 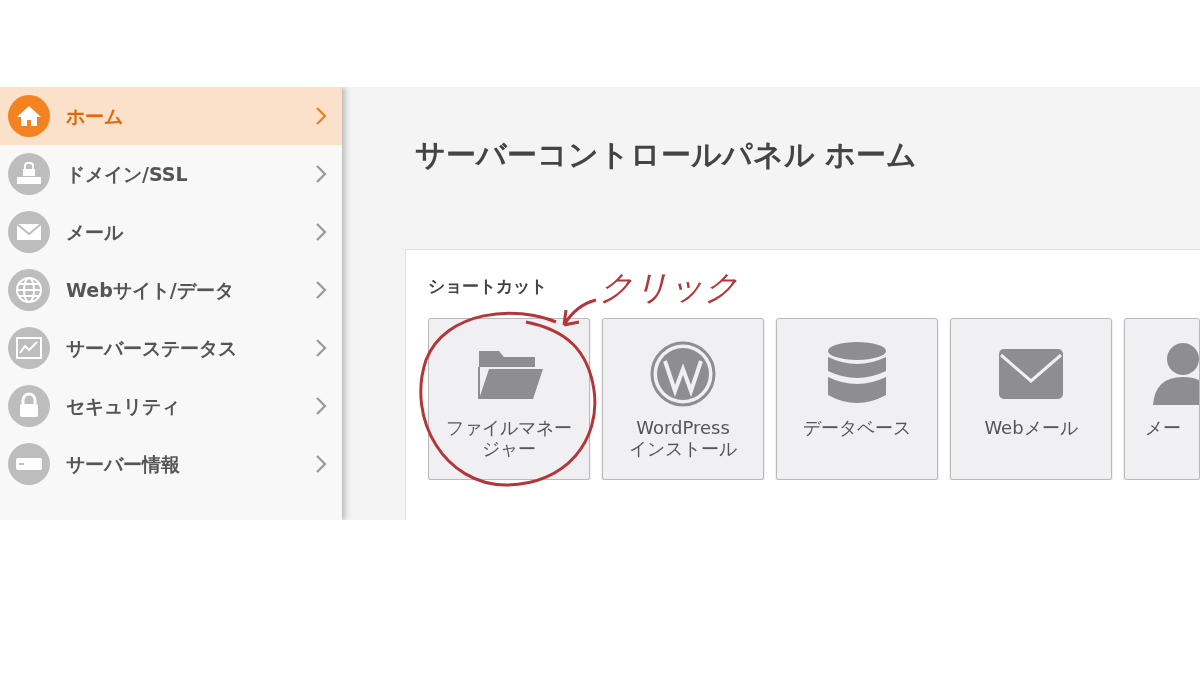 I want to click on sidebar-label: セキュリティ, so click(x=123, y=406).